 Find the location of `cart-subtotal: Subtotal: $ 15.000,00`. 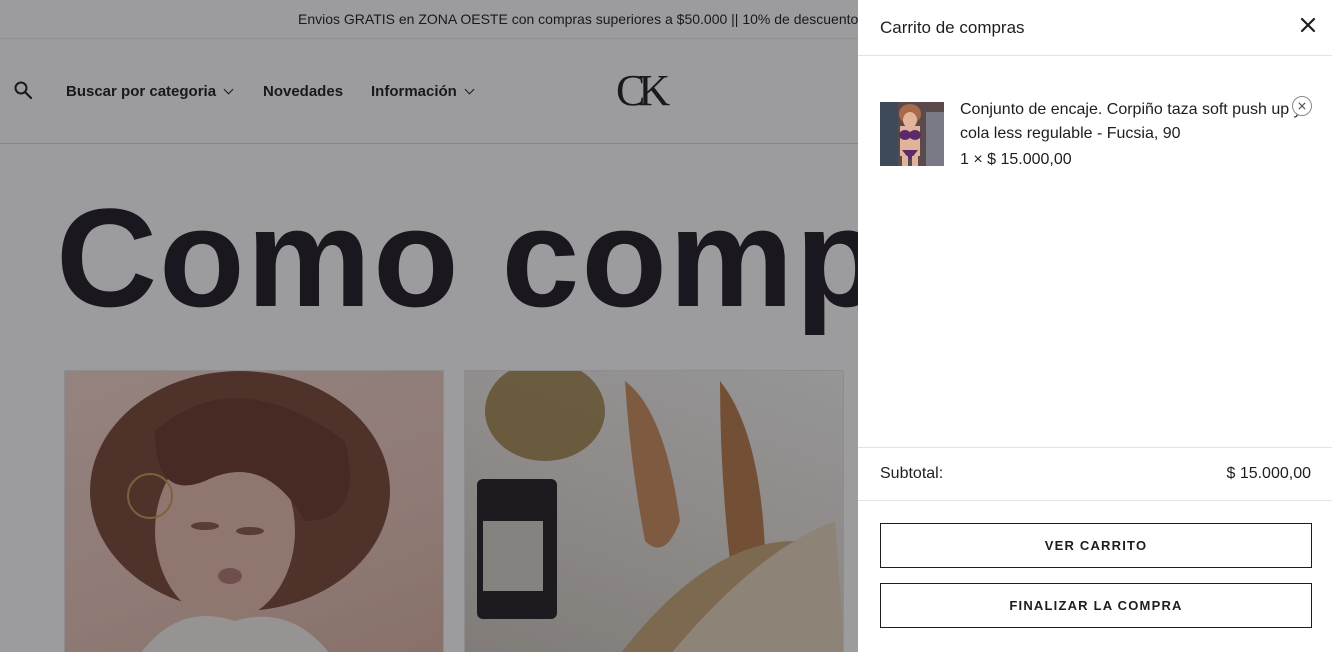

cart-subtotal: Subtotal: $ 15.000,00 is located at coordinates (1095, 474).